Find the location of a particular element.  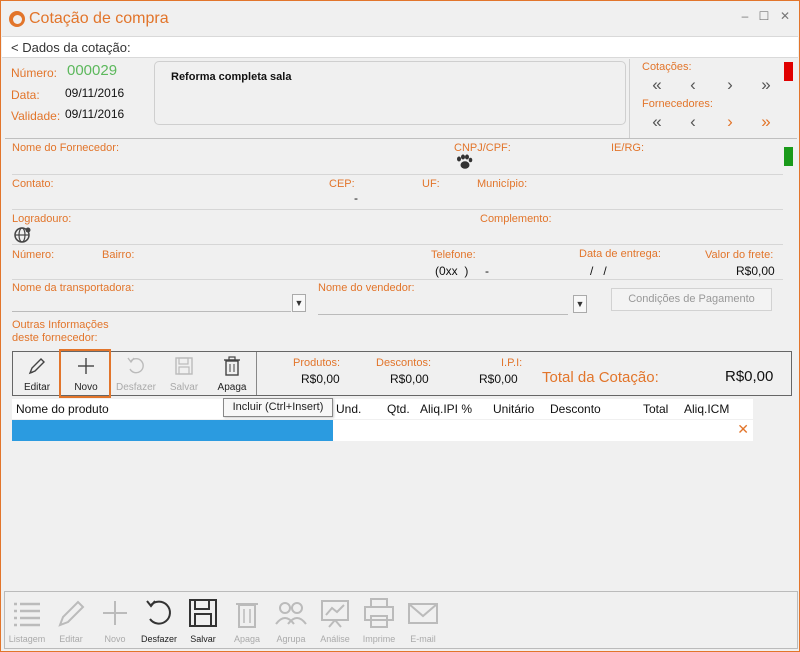

col-aliq-icm: Aliq.ICM is located at coordinates (706, 409).